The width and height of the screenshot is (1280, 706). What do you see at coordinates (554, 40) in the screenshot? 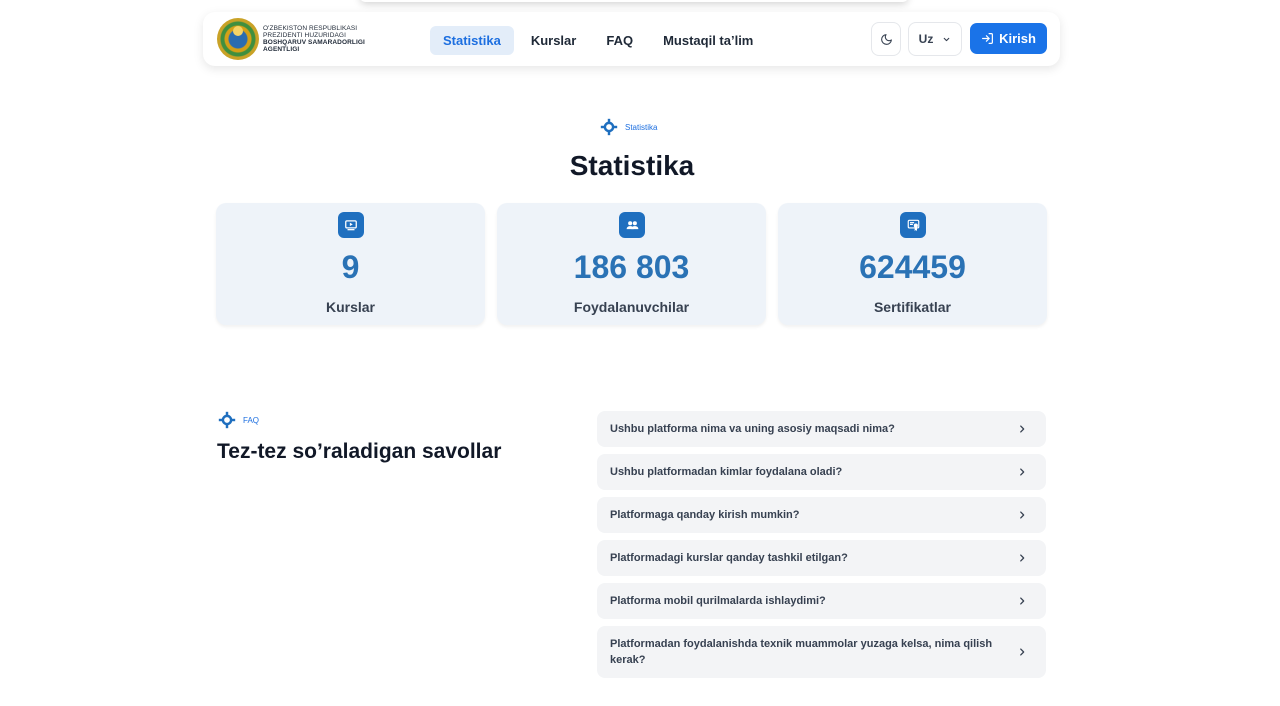
I see `nav-item-kurslar: Kurslar` at bounding box center [554, 40].